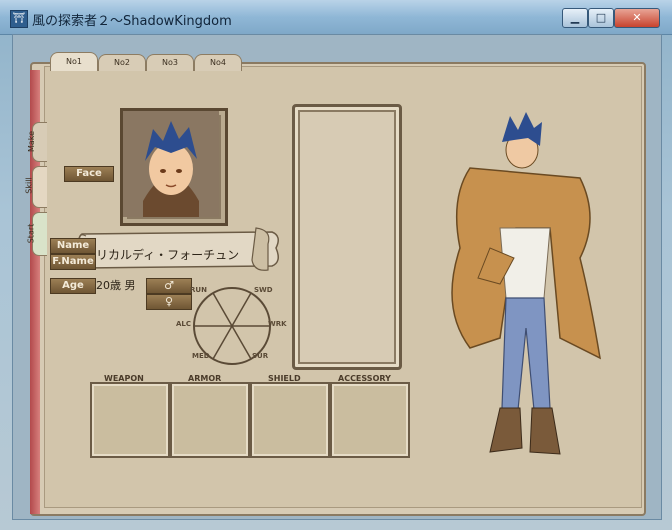  Describe the element at coordinates (122, 62) in the screenshot. I see `tab-no2: No2` at that location.